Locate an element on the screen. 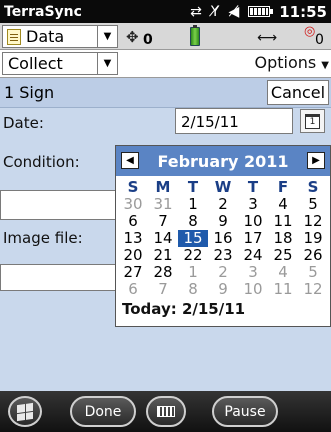 The height and width of the screenshot is (432, 331). calendar-day: 24 is located at coordinates (253, 255).